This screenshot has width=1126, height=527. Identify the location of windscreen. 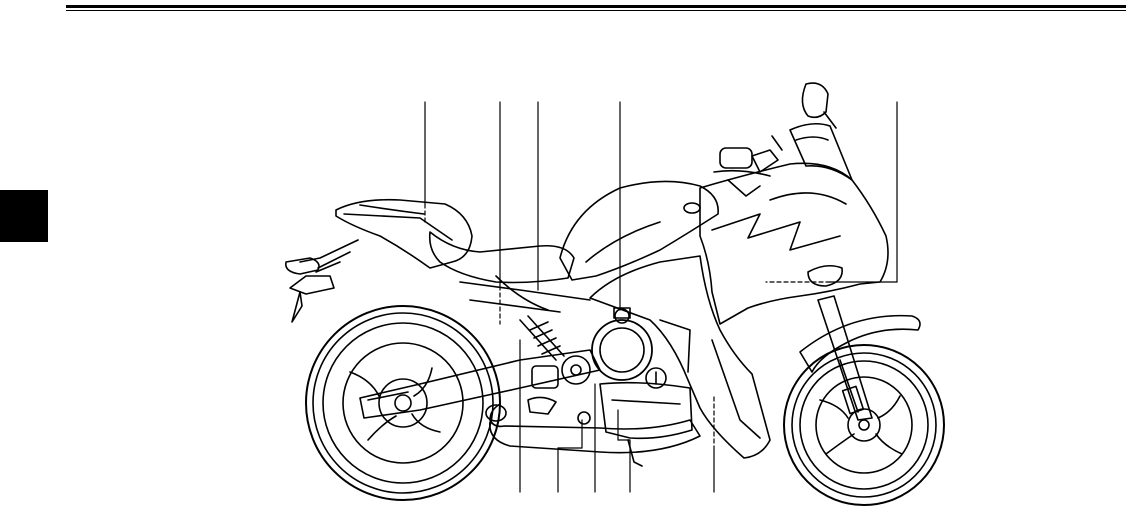
(821, 152).